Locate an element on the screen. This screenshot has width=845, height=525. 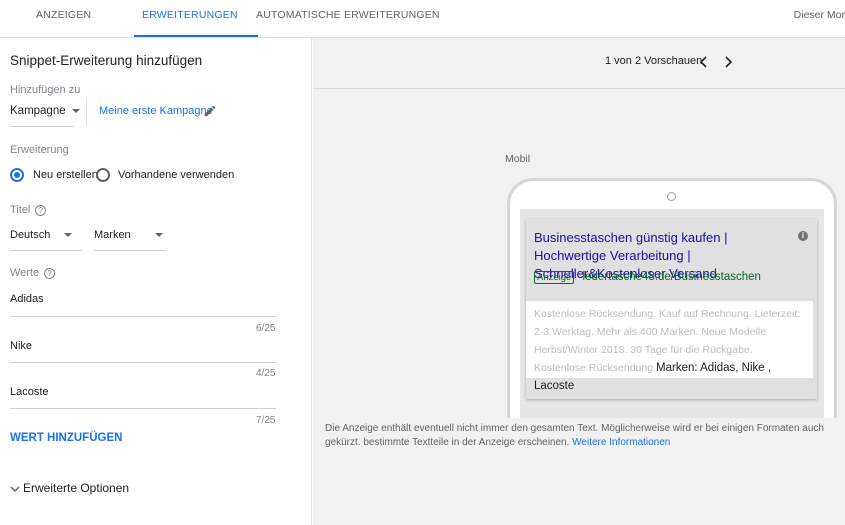
level-select: Kampagne is located at coordinates (45, 111).